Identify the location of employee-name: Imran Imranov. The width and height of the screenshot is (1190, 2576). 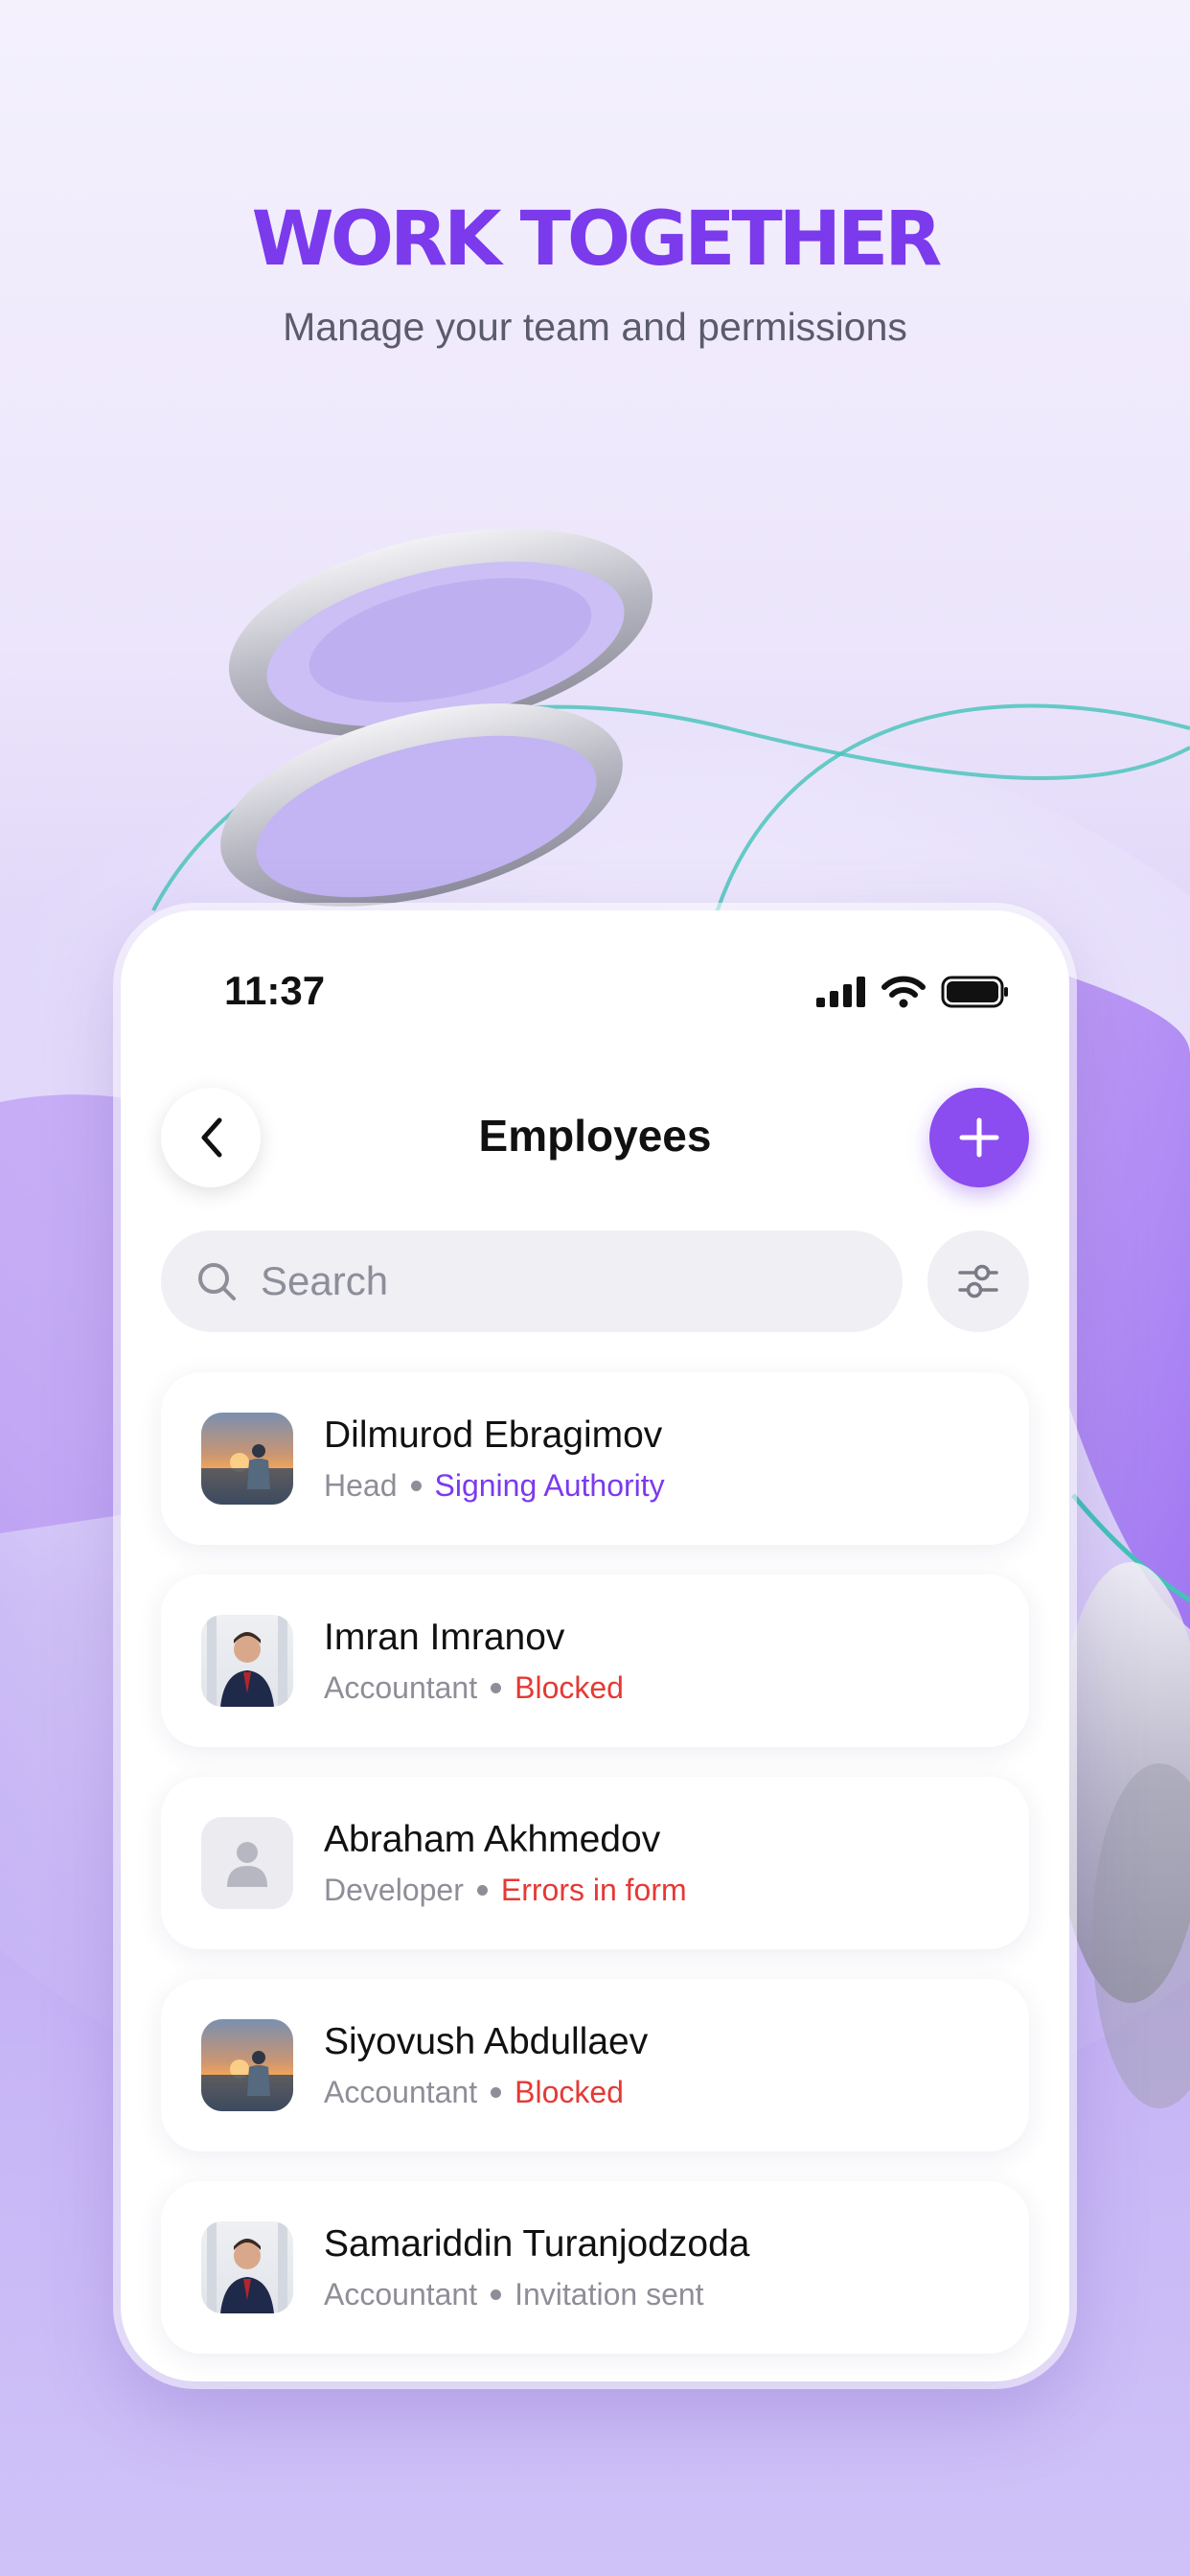
(445, 1637).